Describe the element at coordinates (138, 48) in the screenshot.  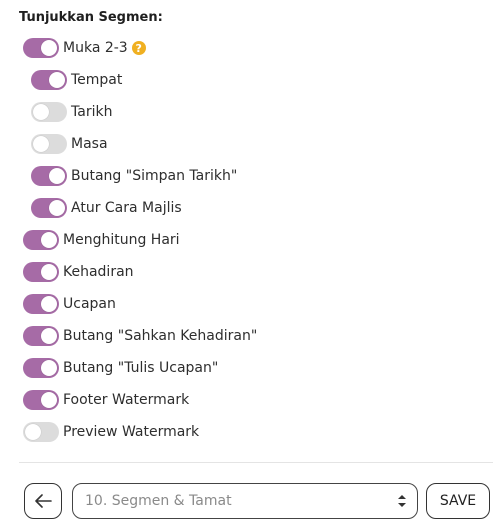
I see `help-icon: ?` at that location.